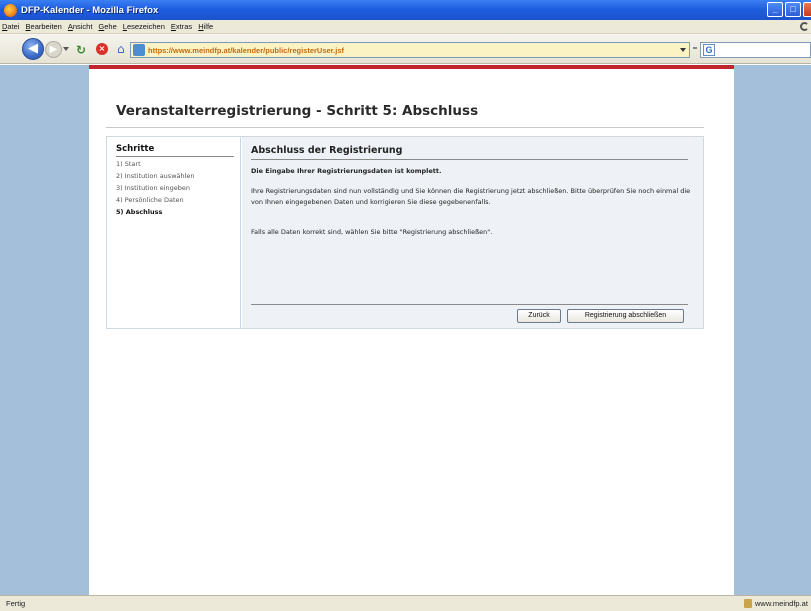  Describe the element at coordinates (755, 50) in the screenshot. I see `search-box: G` at that location.